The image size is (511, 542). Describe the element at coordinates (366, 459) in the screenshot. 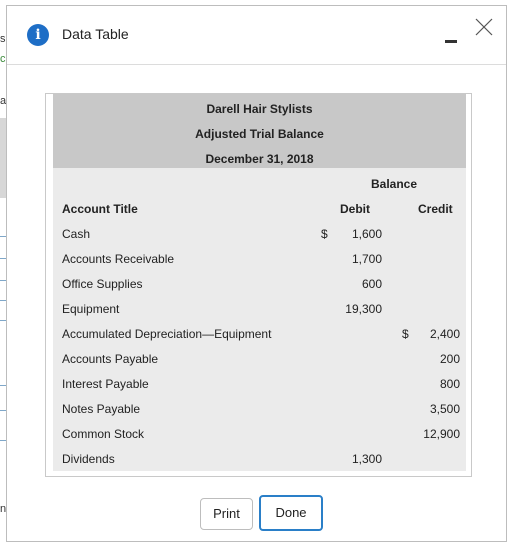

I see `debit-amount: 1,300` at that location.